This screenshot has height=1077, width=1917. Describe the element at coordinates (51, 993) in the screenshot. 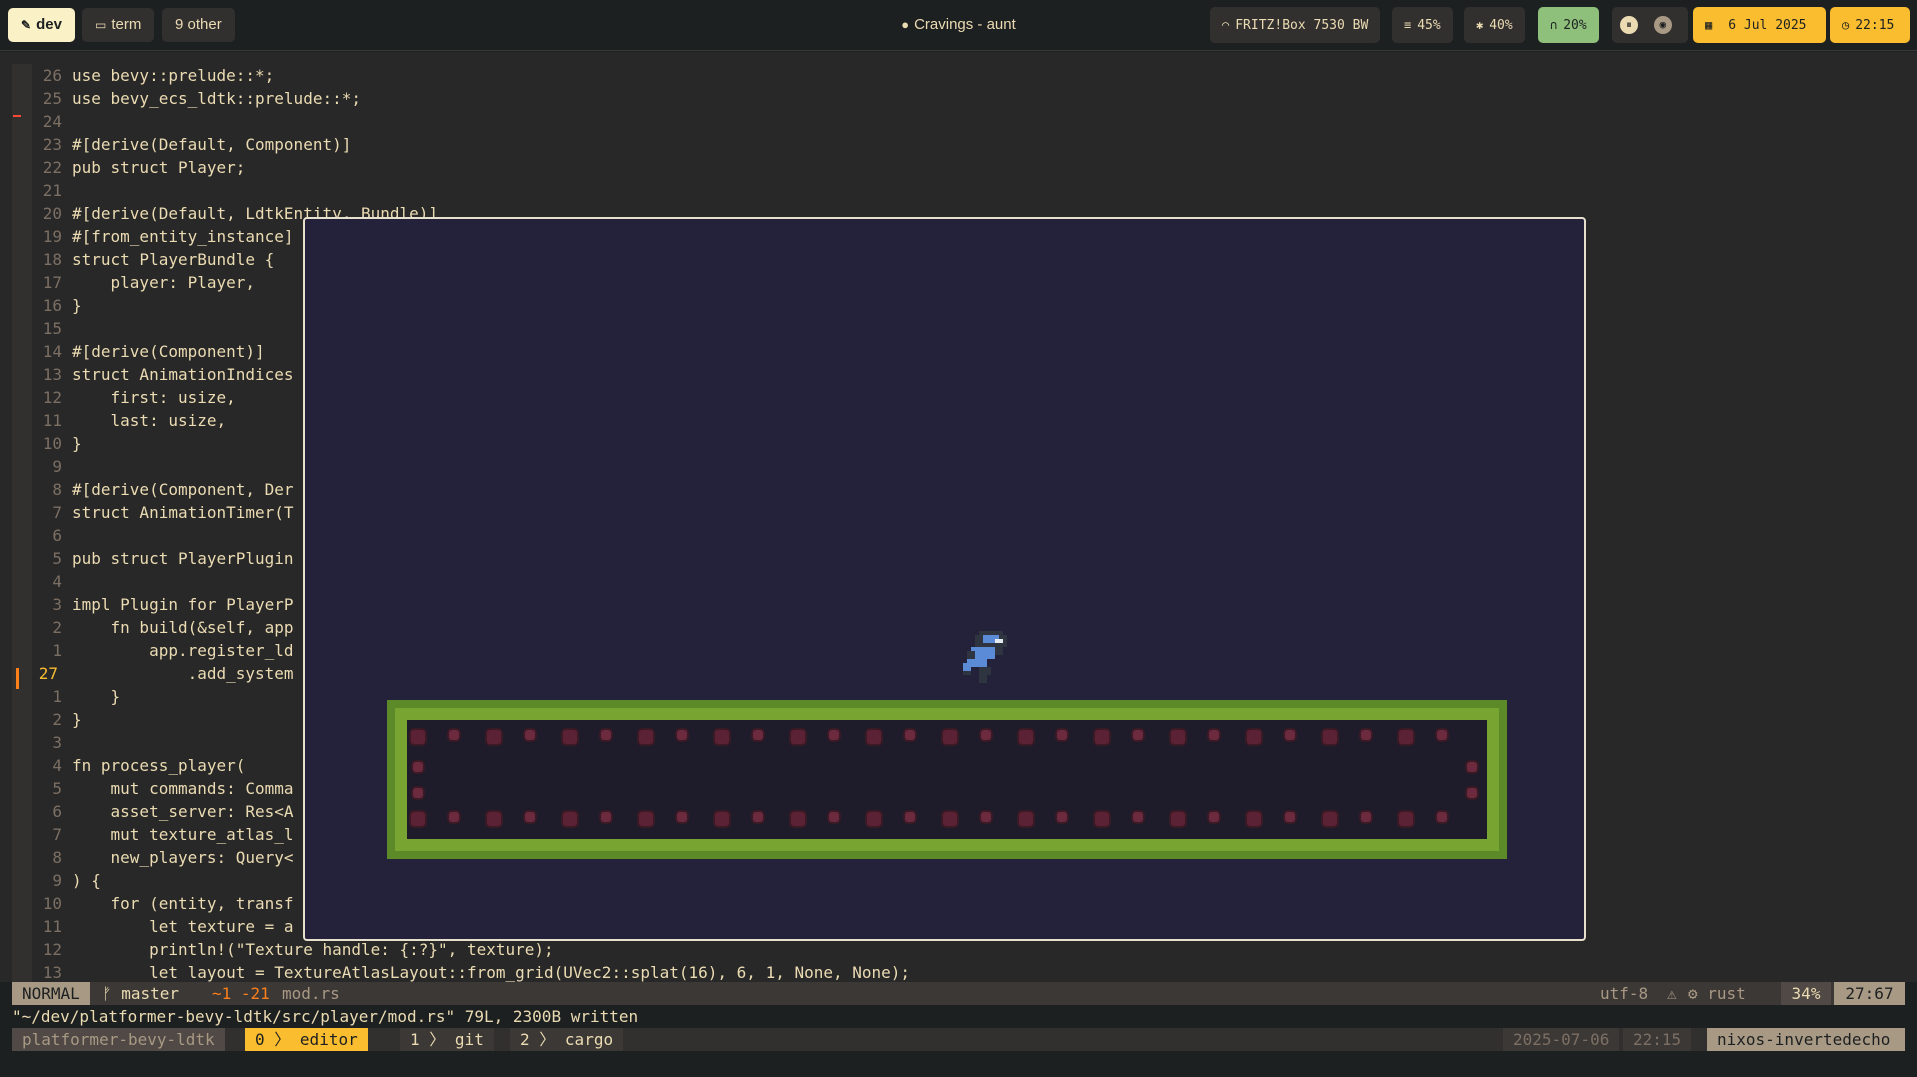

I see `mode-badge: NORMAL` at that location.